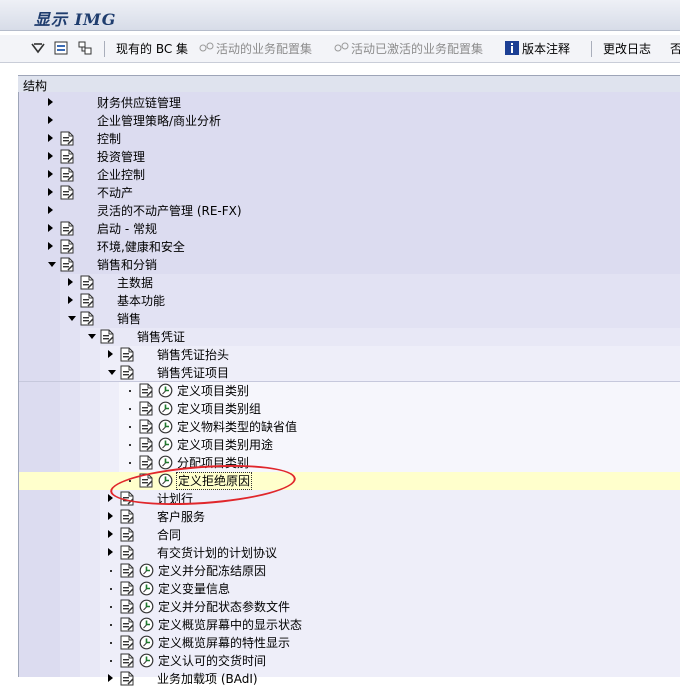  Describe the element at coordinates (349, 445) in the screenshot. I see `tree-node: 定义项目类别用途` at that location.